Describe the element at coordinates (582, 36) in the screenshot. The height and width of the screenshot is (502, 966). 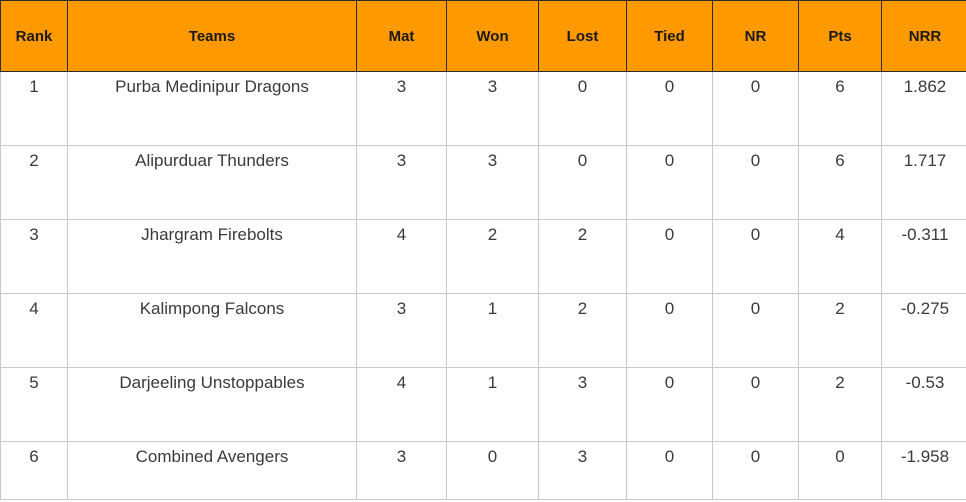
I see `header-lost: Lost` at that location.